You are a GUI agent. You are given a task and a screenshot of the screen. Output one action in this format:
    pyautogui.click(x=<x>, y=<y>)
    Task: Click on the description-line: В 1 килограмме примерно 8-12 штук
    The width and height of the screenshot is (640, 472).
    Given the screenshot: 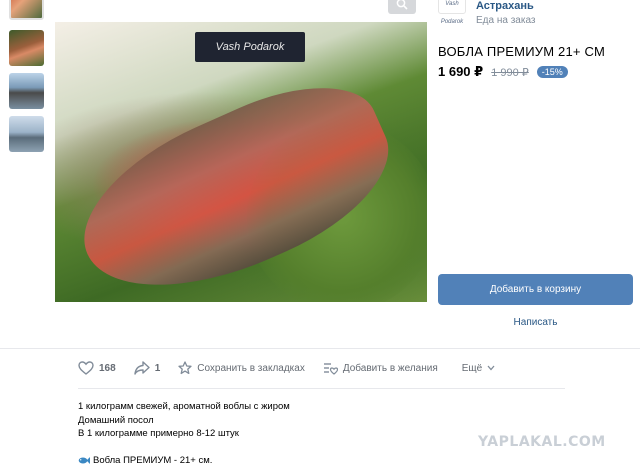 What is the action you would take?
    pyautogui.click(x=158, y=433)
    